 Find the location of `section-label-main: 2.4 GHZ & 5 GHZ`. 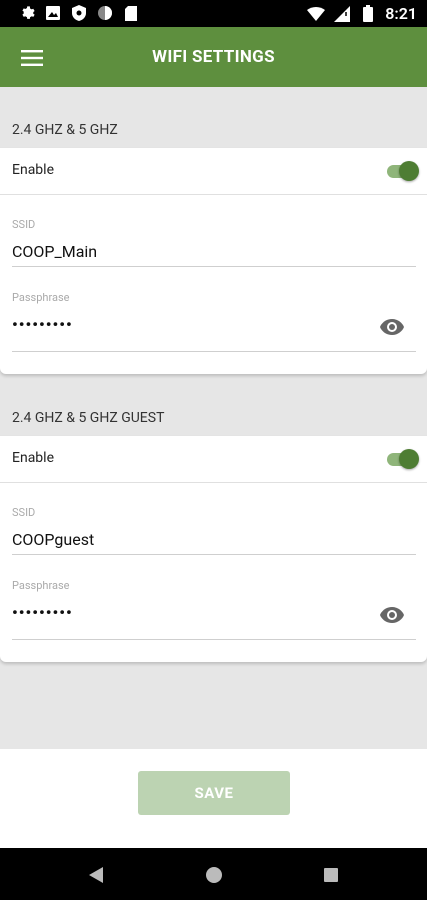

section-label-main: 2.4 GHZ & 5 GHZ is located at coordinates (65, 130).